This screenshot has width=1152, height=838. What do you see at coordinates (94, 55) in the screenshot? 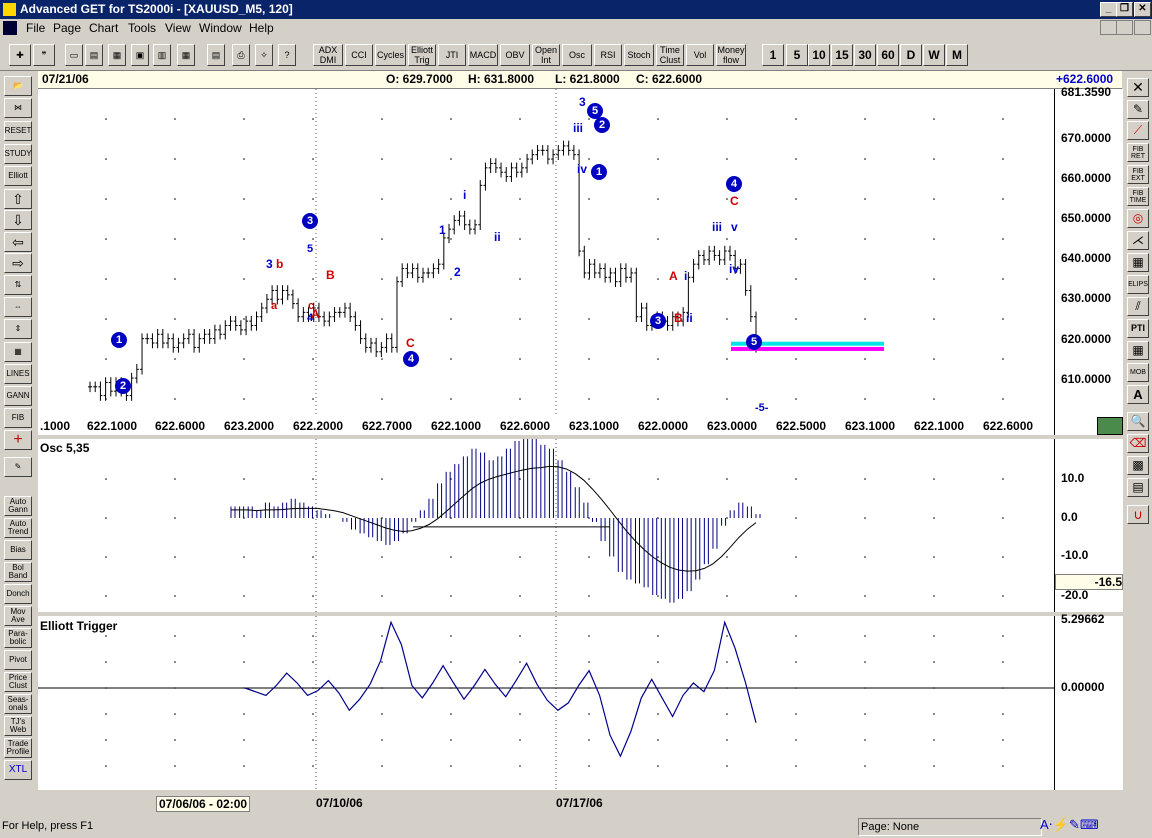
I see `copy-icon: ▤` at bounding box center [94, 55].